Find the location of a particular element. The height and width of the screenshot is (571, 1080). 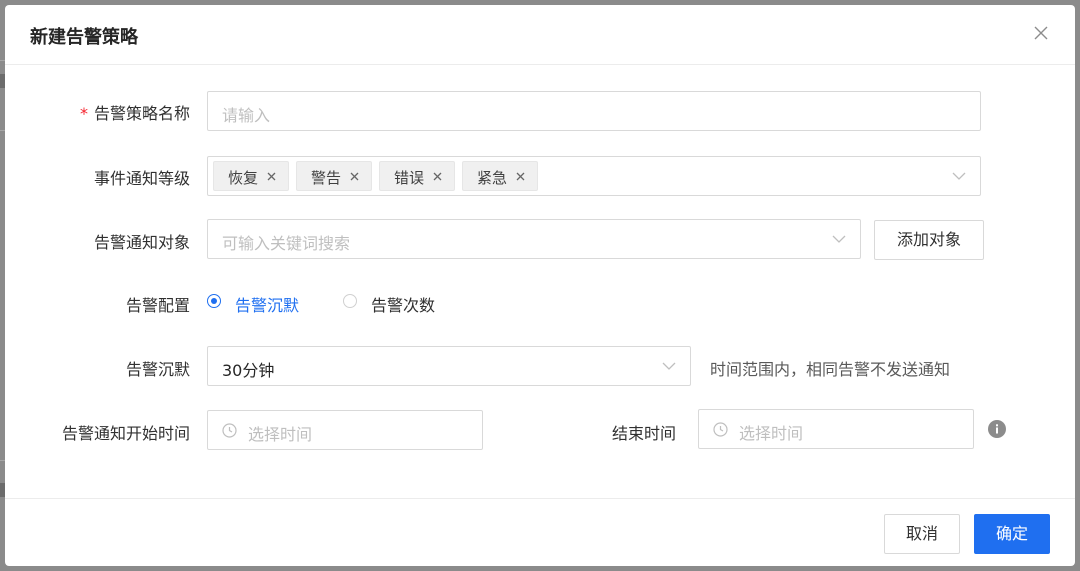

policy-name-input: 请输入 is located at coordinates (594, 111).